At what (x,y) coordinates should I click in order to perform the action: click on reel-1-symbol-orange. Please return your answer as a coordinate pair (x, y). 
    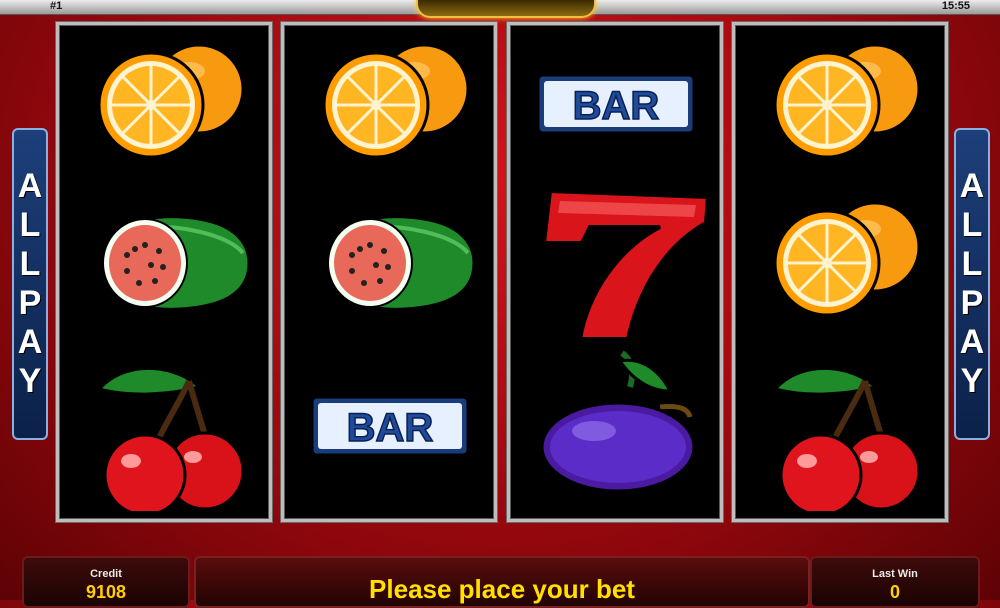
    Looking at the image, I should click on (164, 107).